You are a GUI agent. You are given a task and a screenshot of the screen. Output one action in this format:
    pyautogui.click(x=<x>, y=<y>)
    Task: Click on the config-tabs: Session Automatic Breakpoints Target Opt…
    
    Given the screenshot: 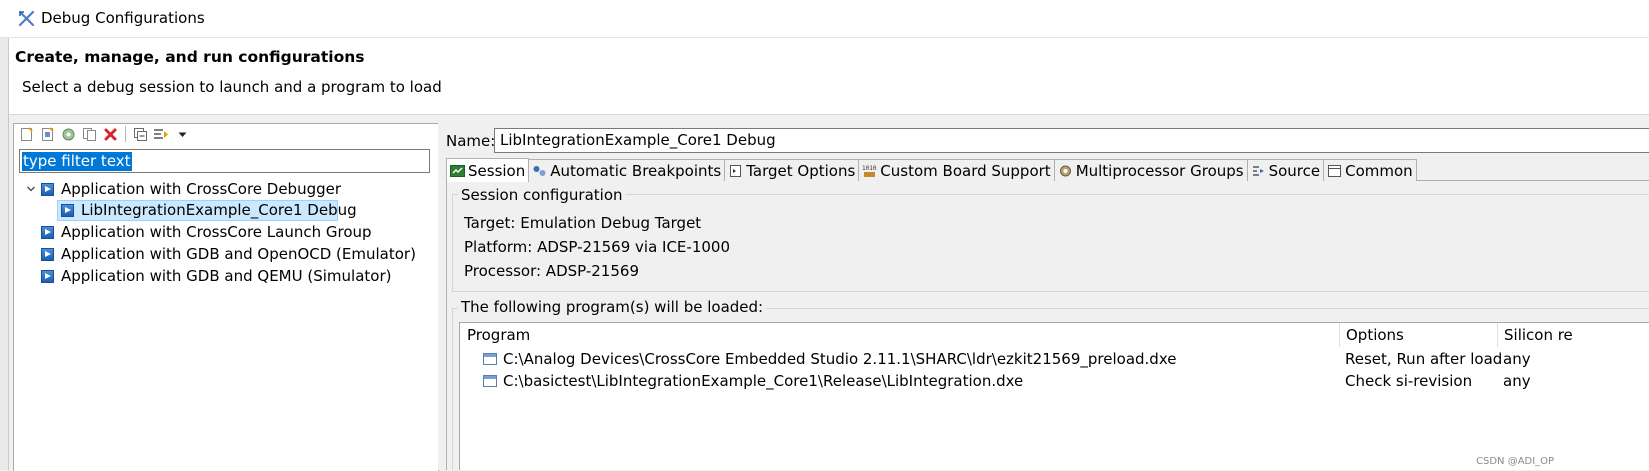 What is the action you would take?
    pyautogui.click(x=931, y=170)
    